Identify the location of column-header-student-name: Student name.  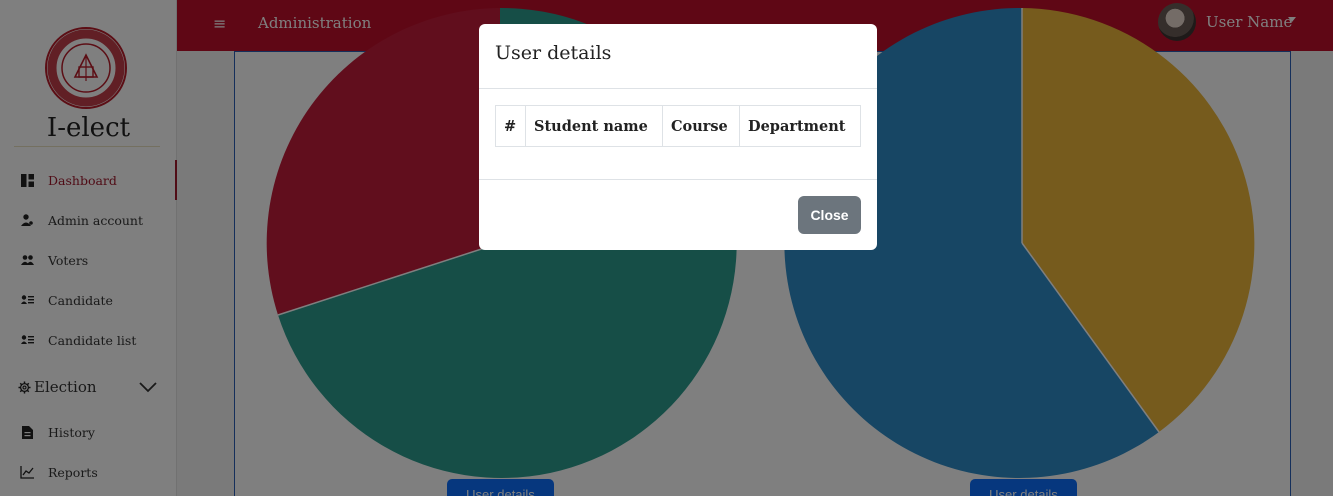
(594, 126).